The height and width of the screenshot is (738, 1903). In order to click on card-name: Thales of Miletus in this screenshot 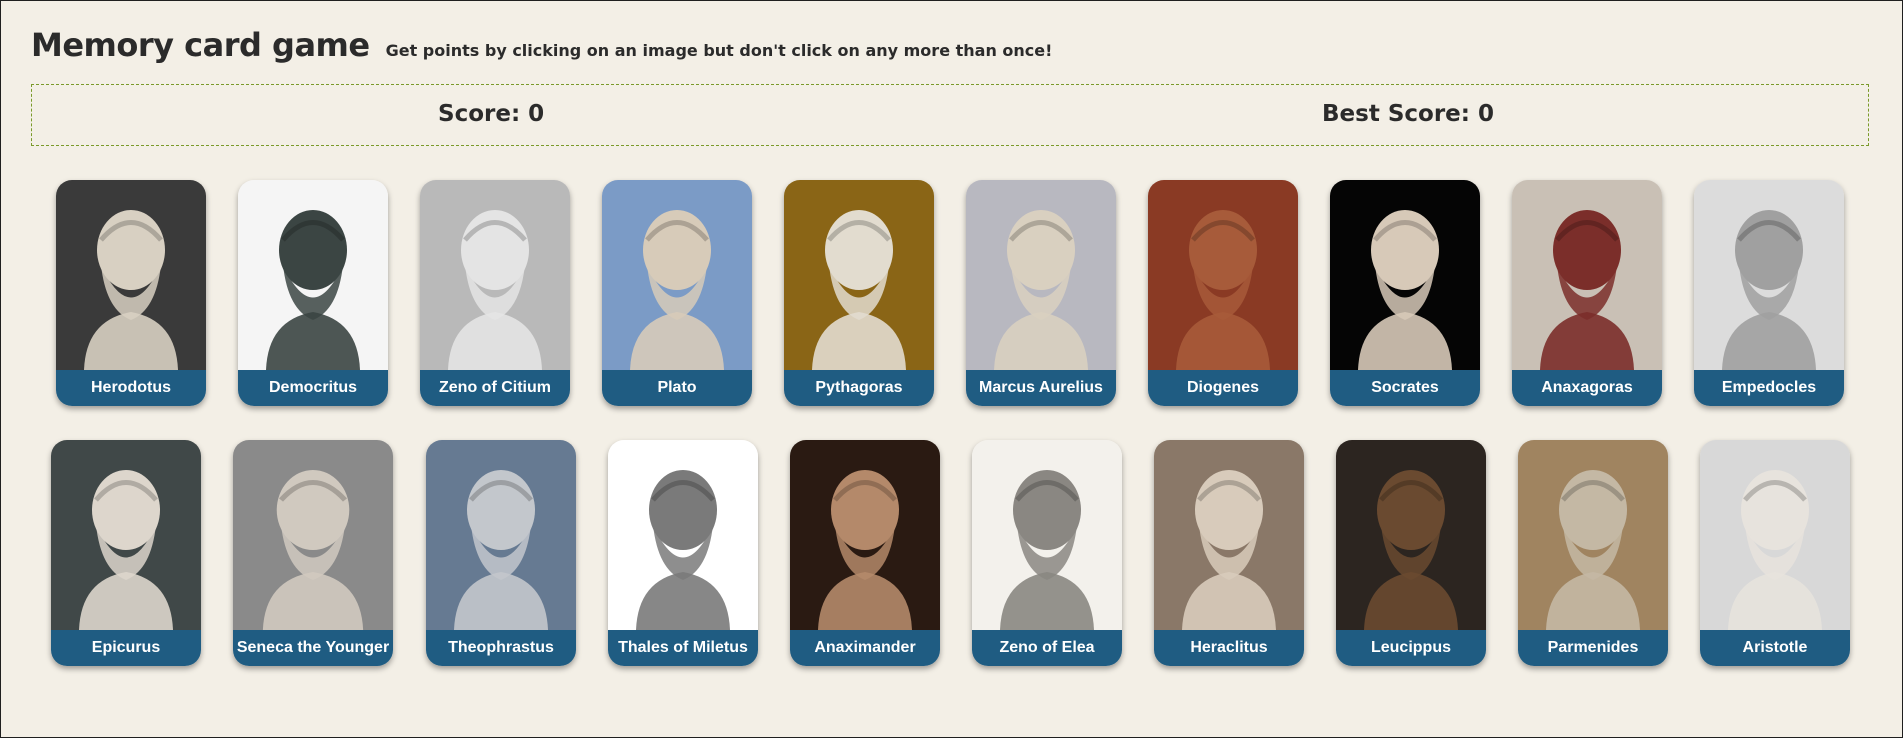, I will do `click(683, 648)`.